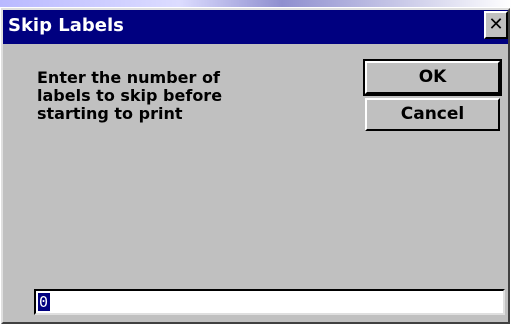 The height and width of the screenshot is (327, 512). I want to click on skip-count-input, so click(269, 302).